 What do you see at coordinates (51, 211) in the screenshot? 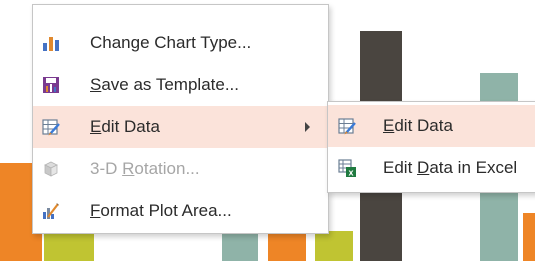
I see `format-plot-area-icon` at bounding box center [51, 211].